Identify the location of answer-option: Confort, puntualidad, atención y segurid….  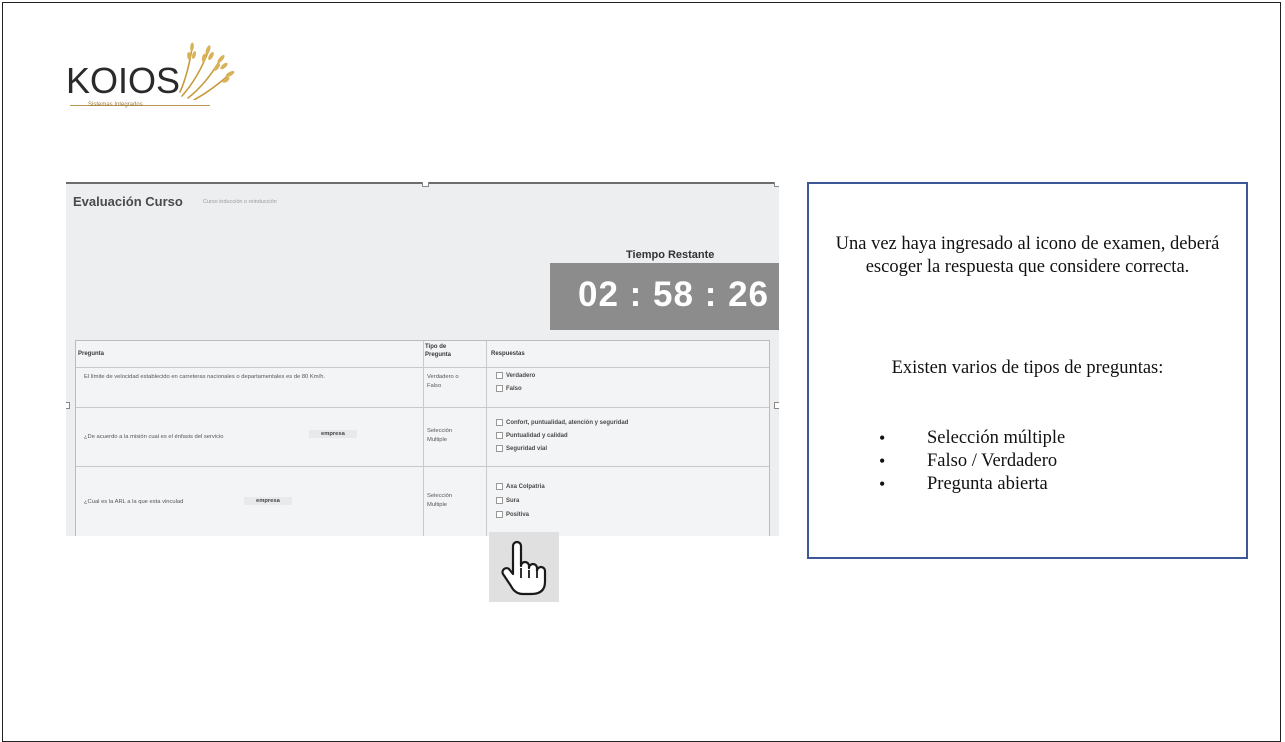
(562, 422).